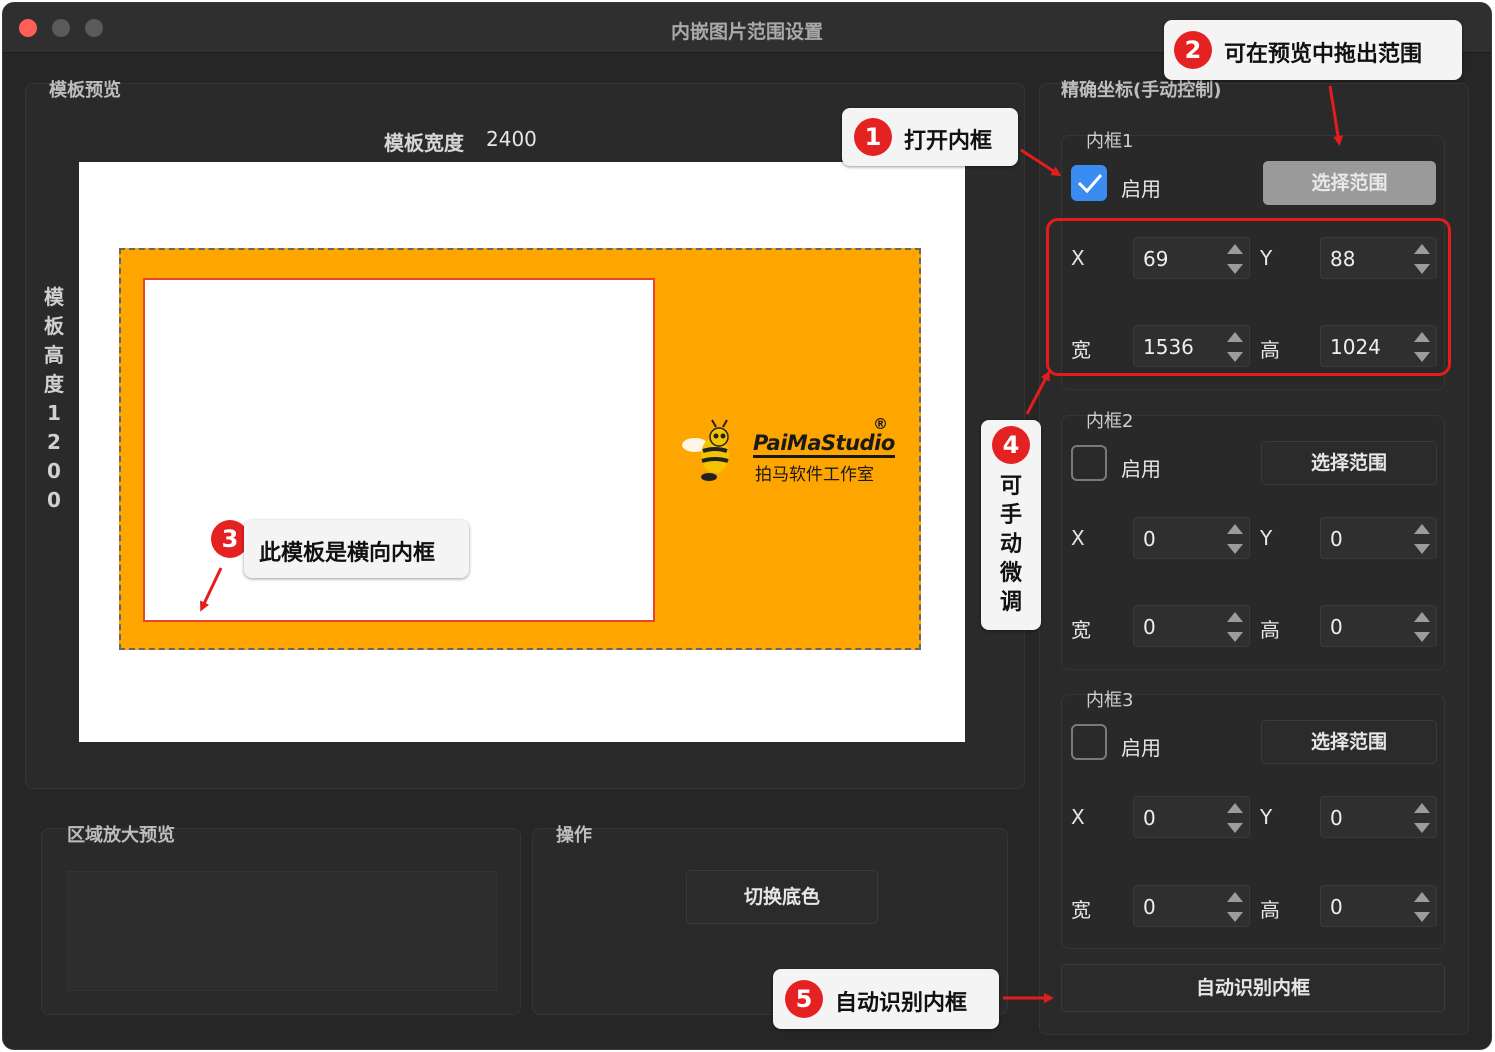 The width and height of the screenshot is (1495, 1052). Describe the element at coordinates (1266, 817) in the screenshot. I see `frame-3-y-label: Y` at that location.